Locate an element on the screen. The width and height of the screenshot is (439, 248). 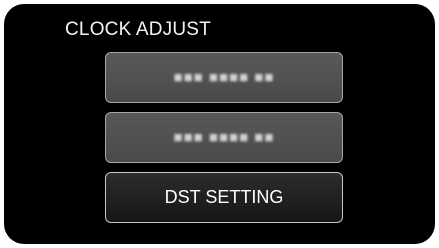
dst-setting-label: DST SETTING is located at coordinates (224, 197).